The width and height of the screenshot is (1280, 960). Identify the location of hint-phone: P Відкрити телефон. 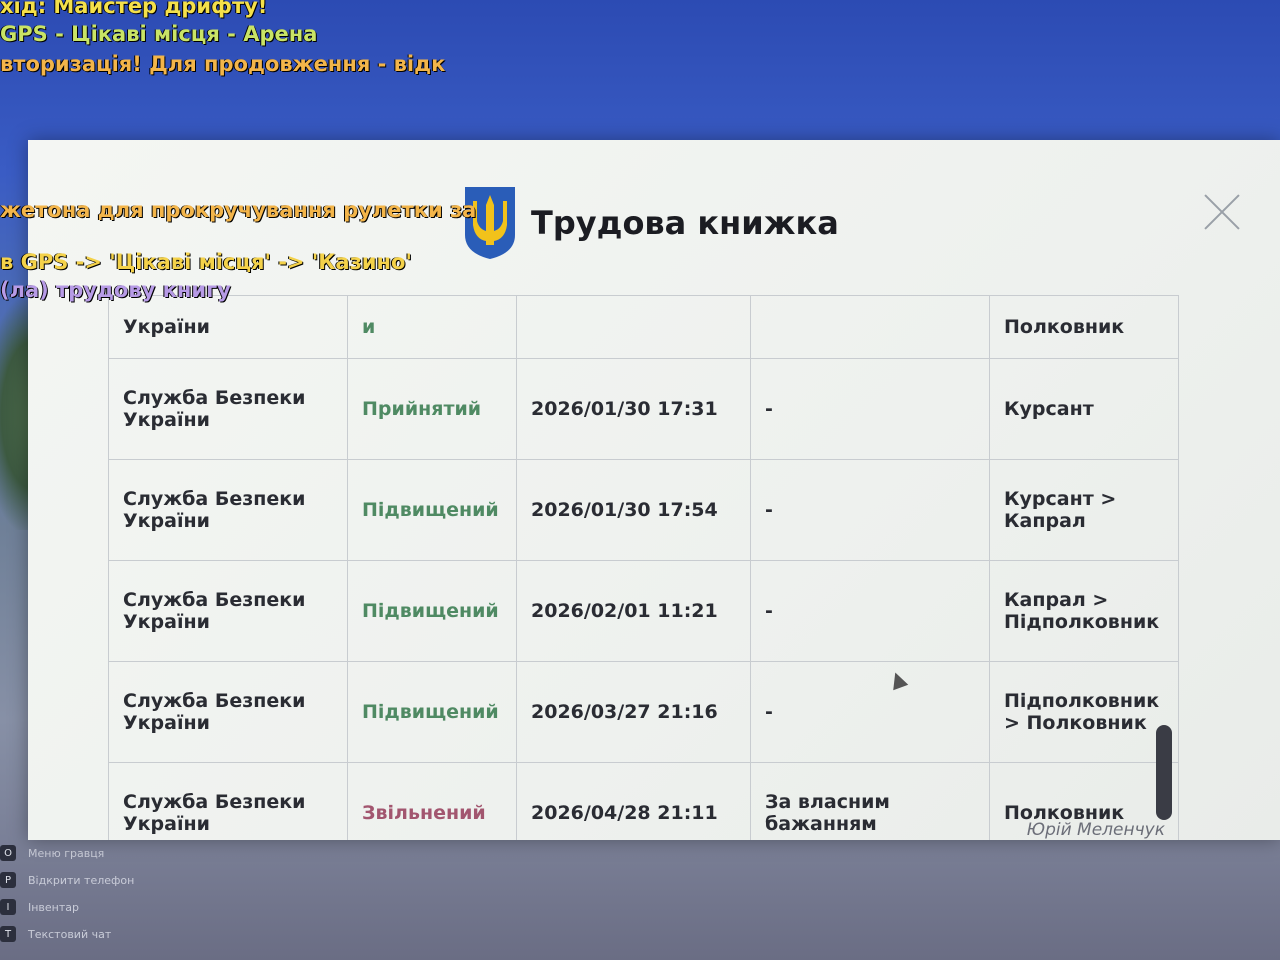
(67, 880).